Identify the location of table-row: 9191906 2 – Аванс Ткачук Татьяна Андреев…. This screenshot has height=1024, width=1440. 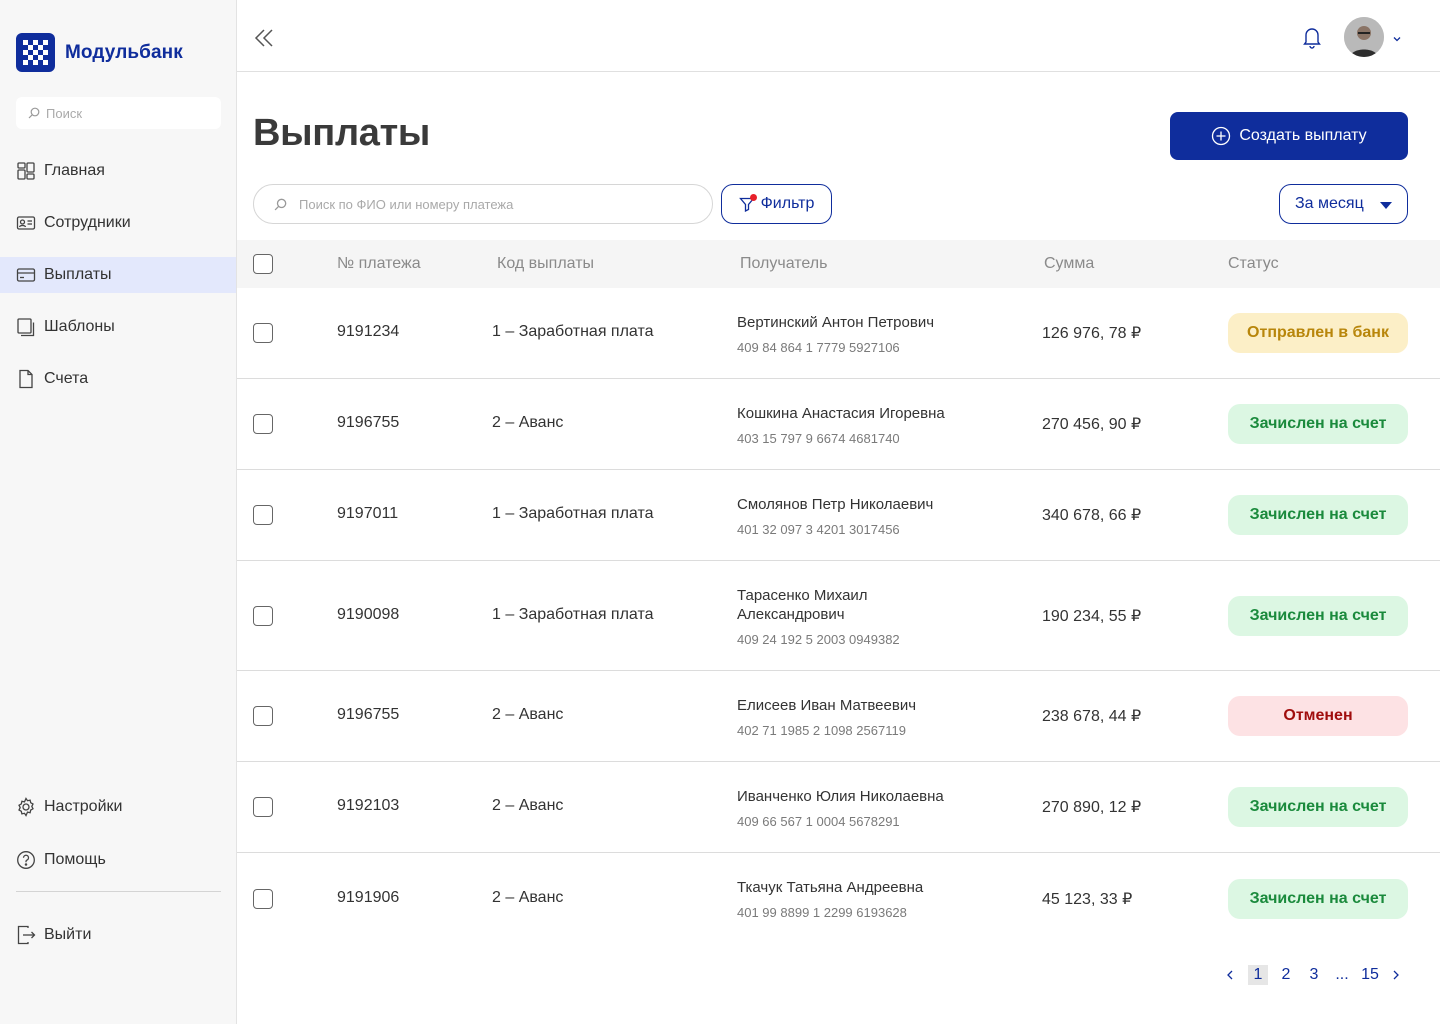
(838, 898).